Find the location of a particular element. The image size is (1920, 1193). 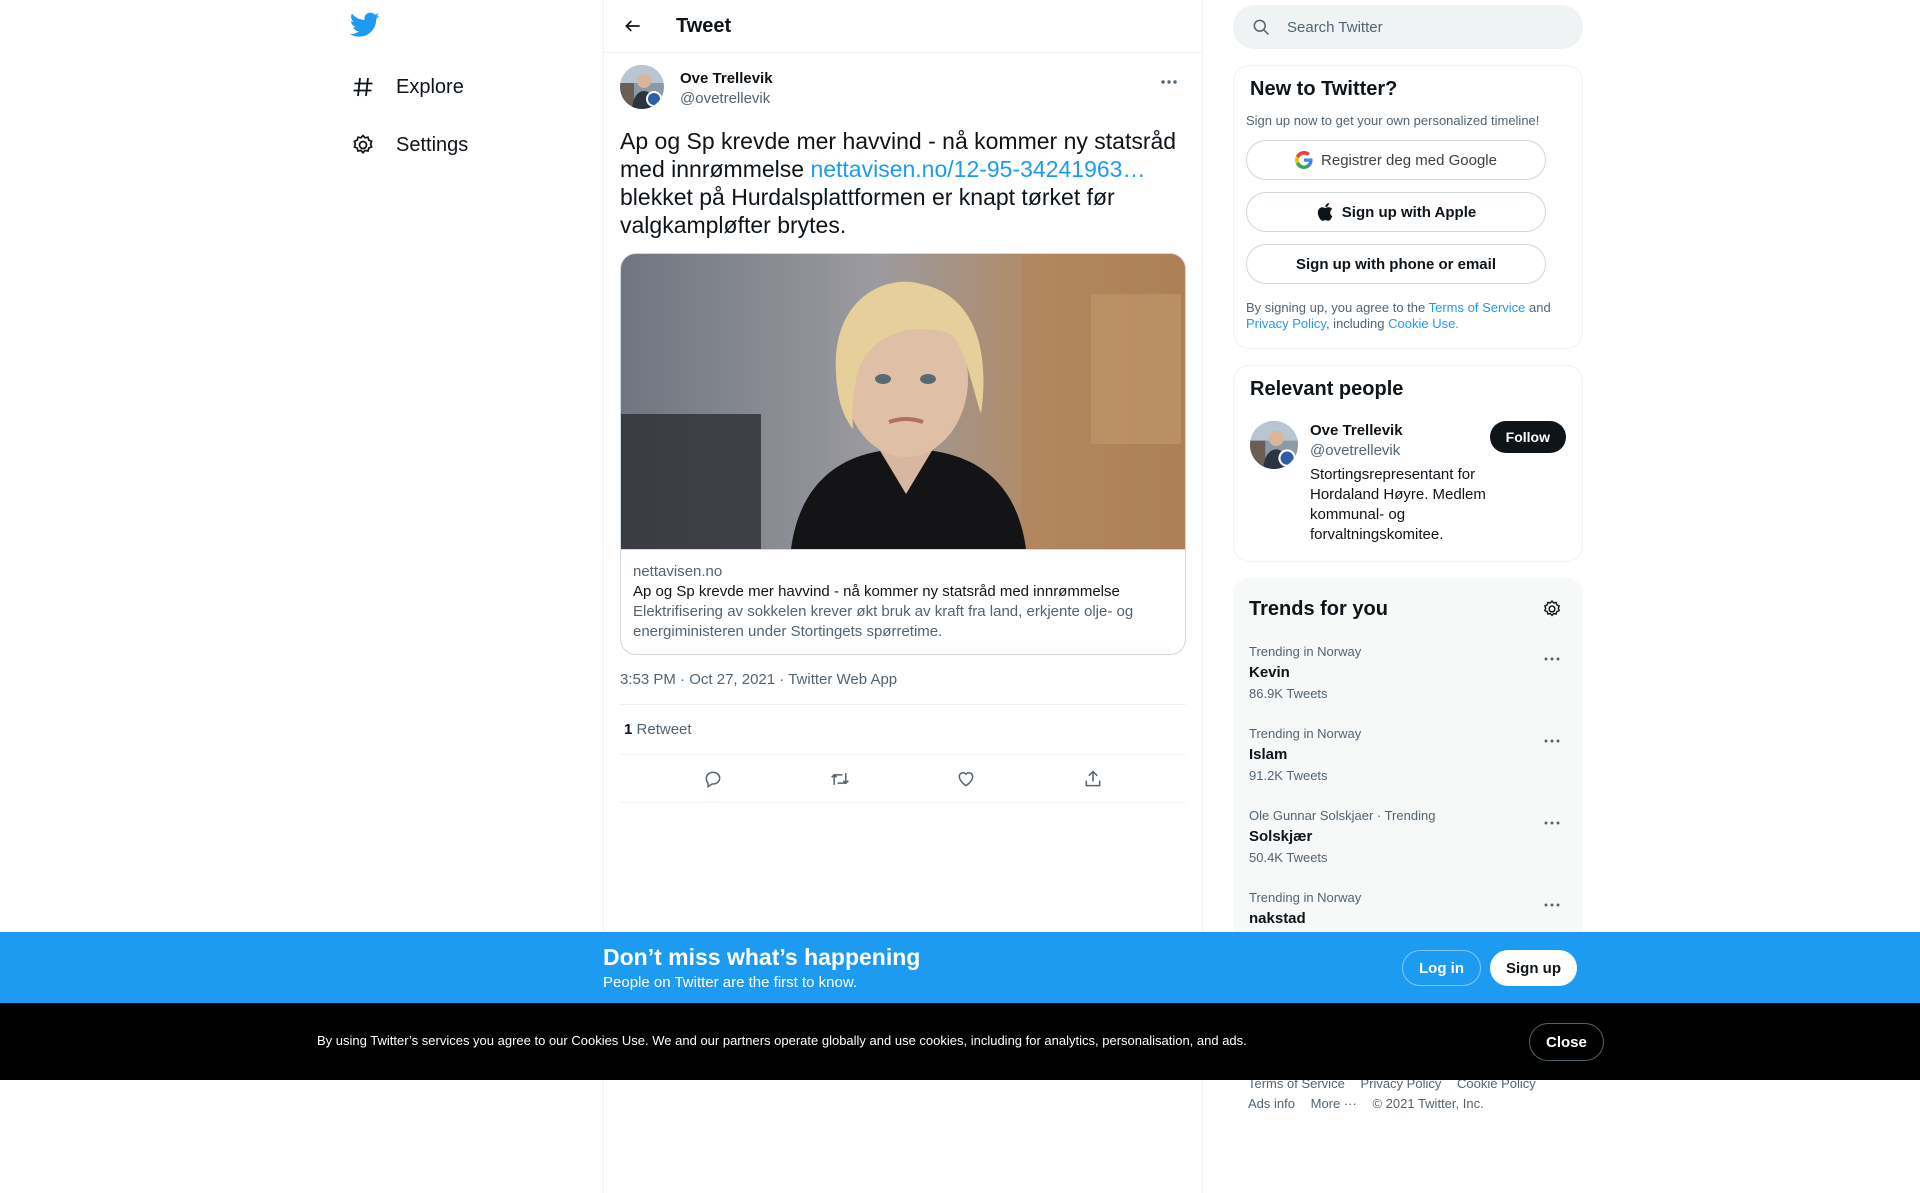

reply-button is located at coordinates (713, 779).